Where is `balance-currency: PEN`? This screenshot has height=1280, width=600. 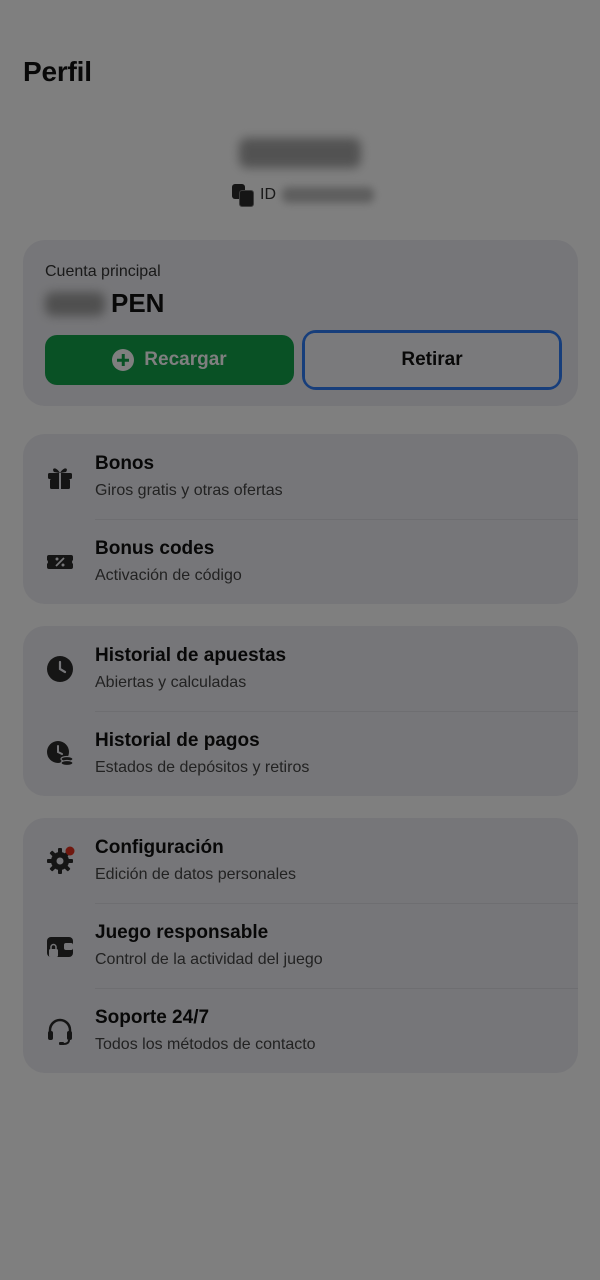 balance-currency: PEN is located at coordinates (138, 303).